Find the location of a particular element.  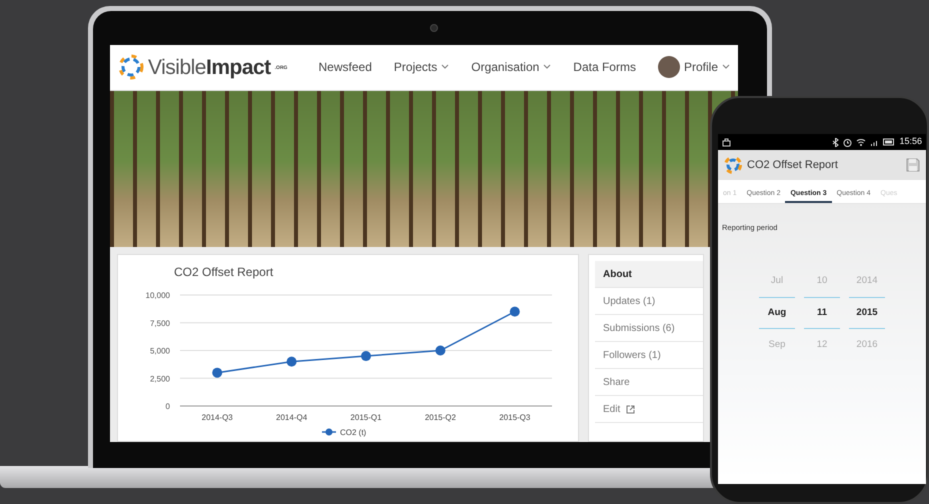

picker-option: Aug is located at coordinates (777, 313).